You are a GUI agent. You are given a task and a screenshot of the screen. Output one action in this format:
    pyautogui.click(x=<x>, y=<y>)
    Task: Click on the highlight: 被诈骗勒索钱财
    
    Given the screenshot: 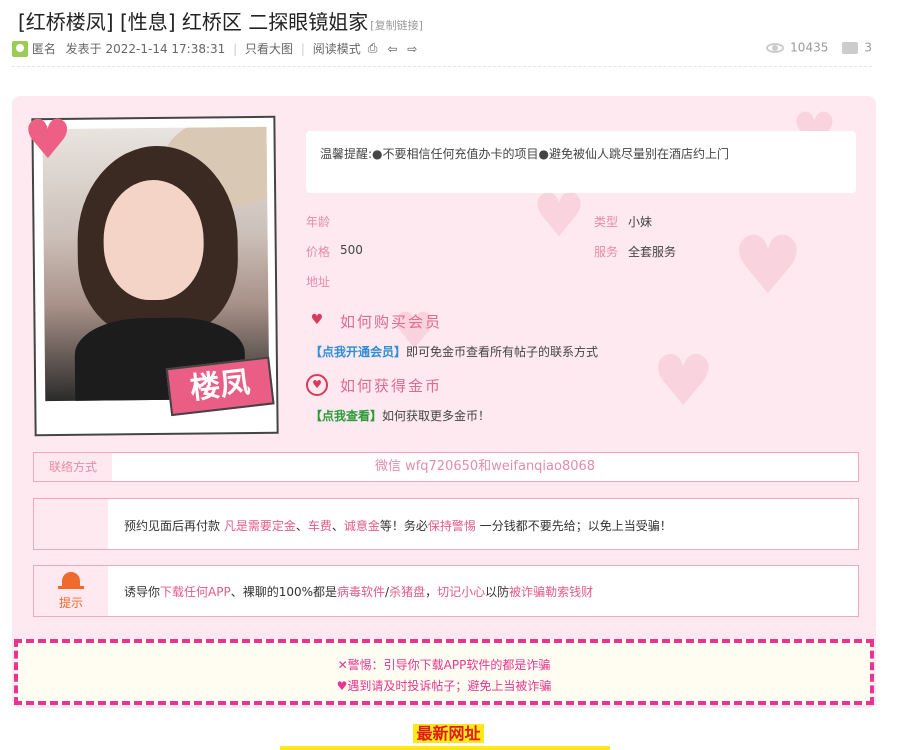 What is the action you would take?
    pyautogui.click(x=551, y=592)
    